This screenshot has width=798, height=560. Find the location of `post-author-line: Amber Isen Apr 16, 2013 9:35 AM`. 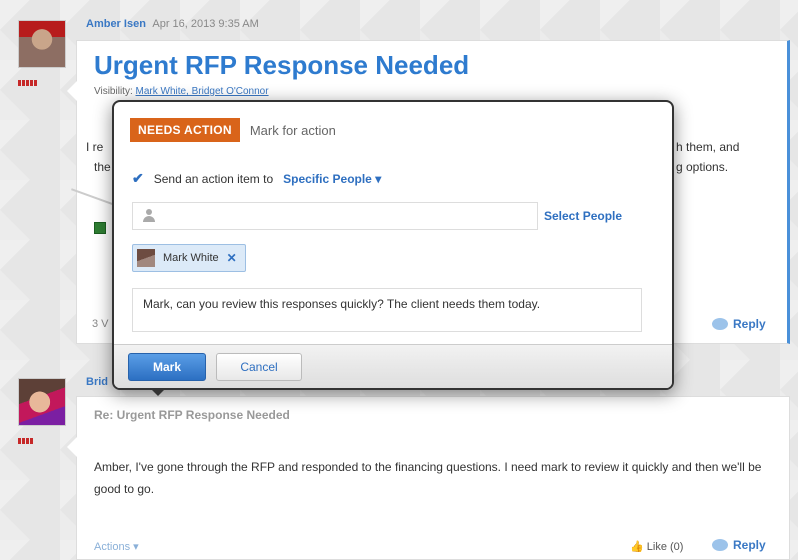

post-author-line: Amber Isen Apr 16, 2013 9:35 AM is located at coordinates (172, 24).